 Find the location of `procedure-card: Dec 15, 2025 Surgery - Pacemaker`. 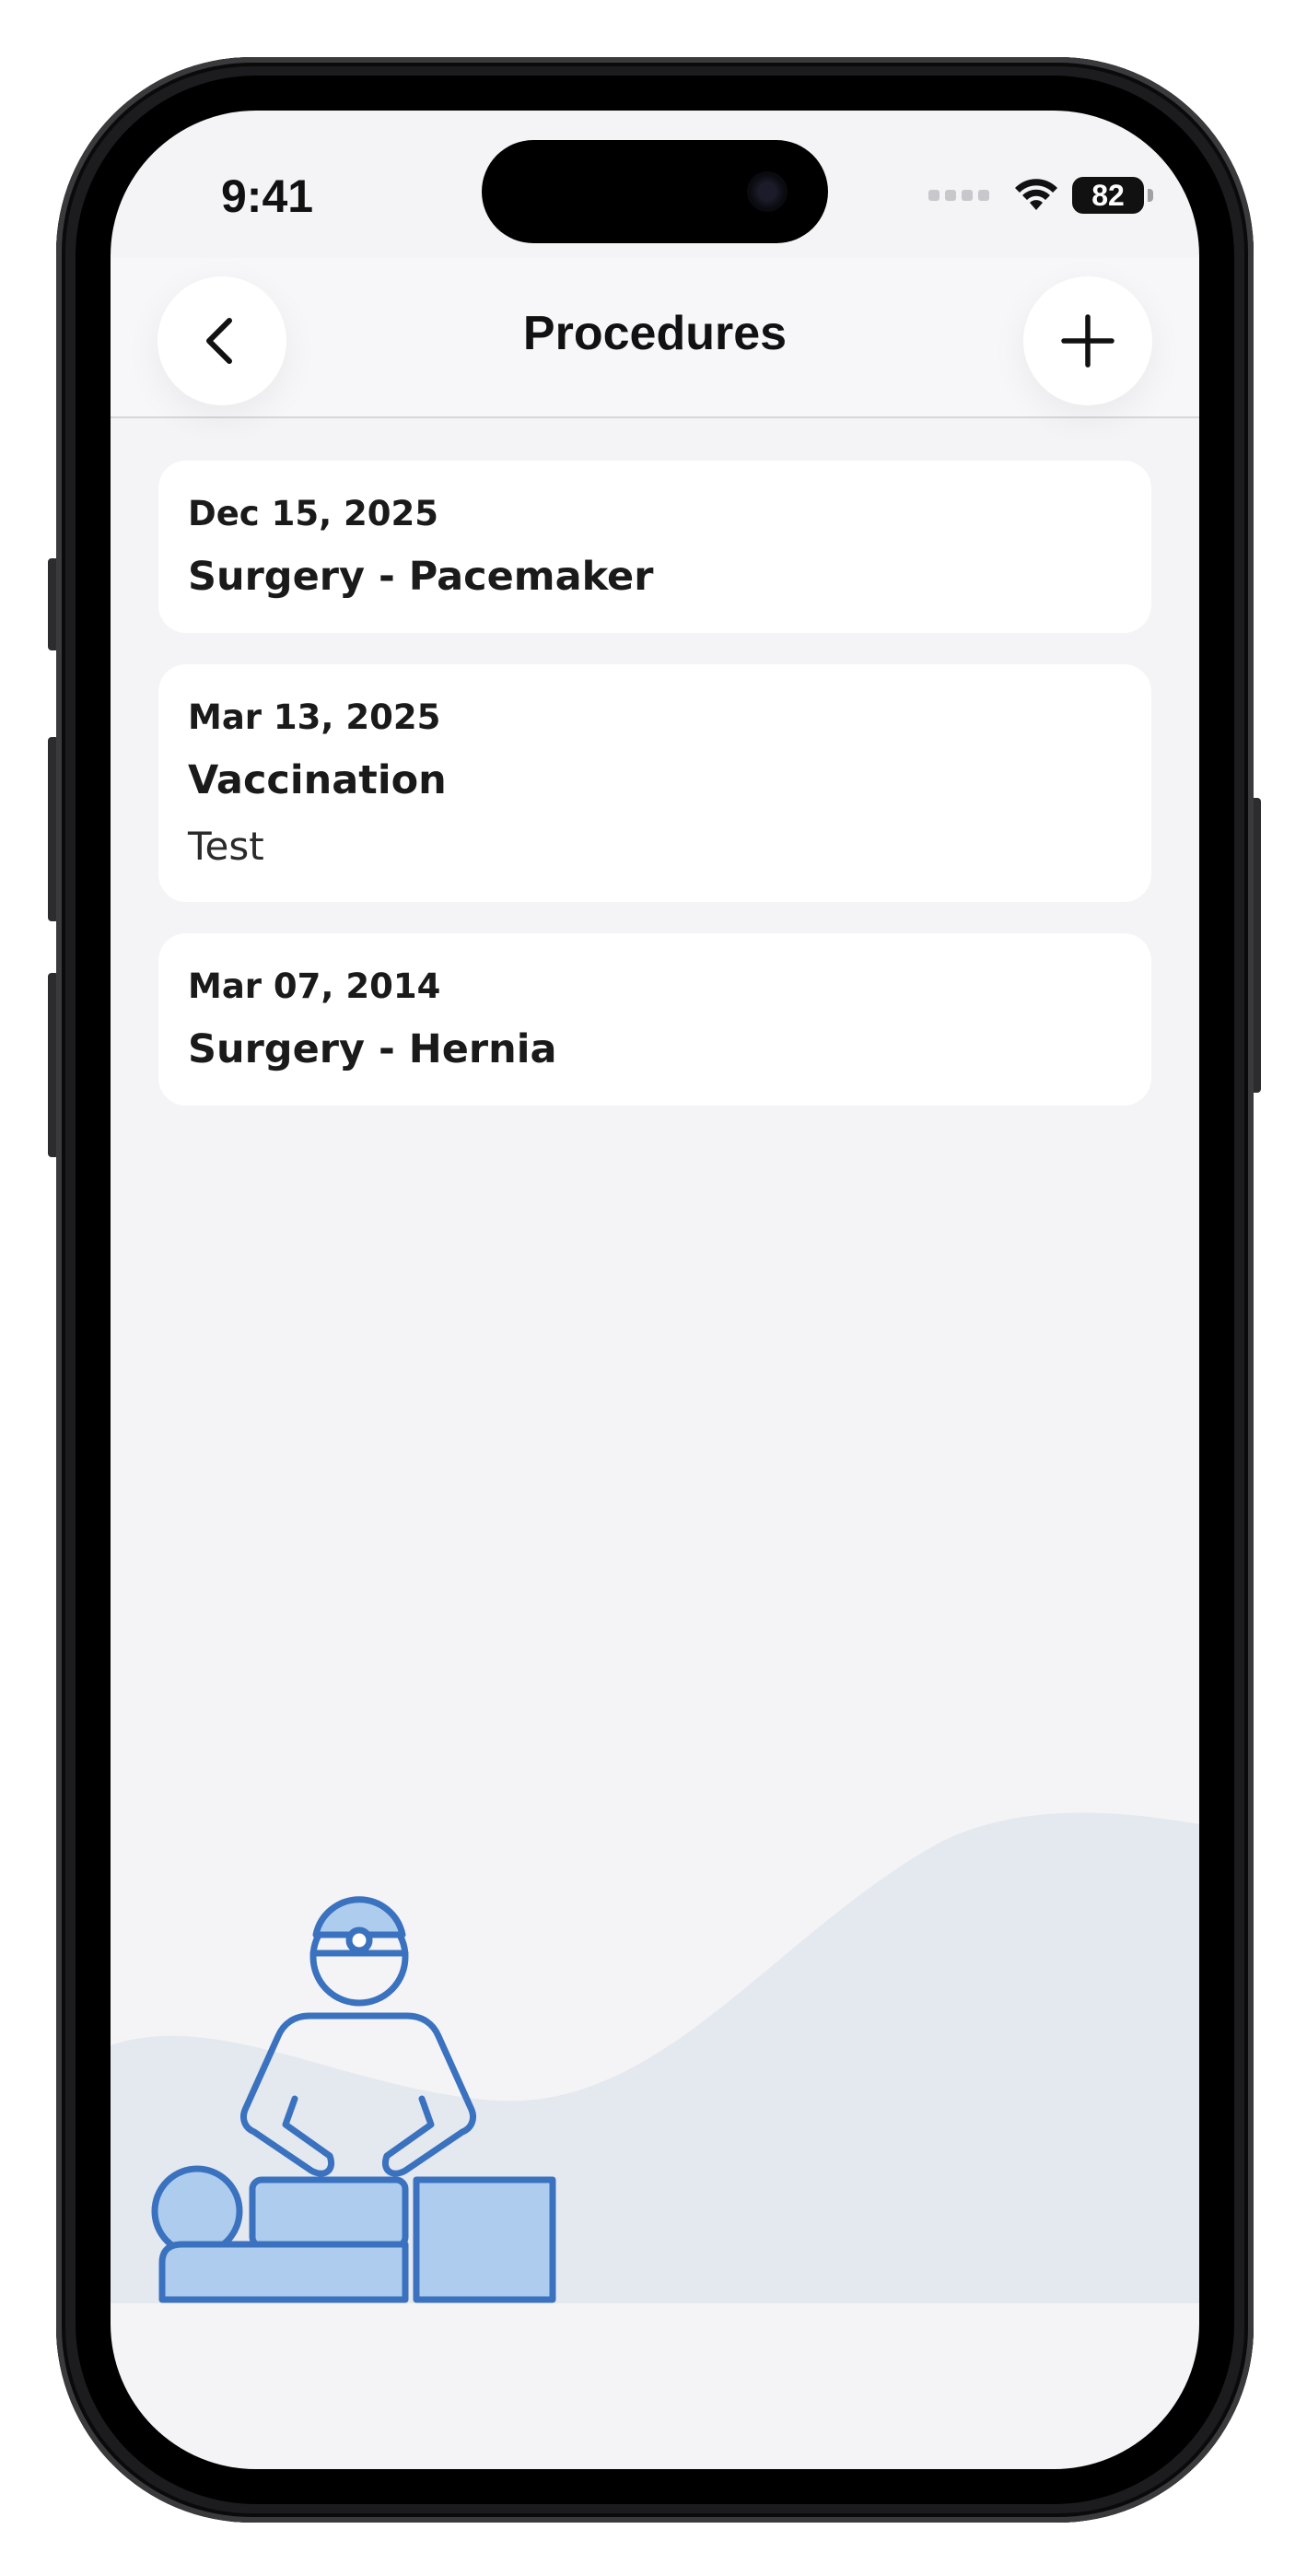

procedure-card: Dec 15, 2025 Surgery - Pacemaker is located at coordinates (654, 547).